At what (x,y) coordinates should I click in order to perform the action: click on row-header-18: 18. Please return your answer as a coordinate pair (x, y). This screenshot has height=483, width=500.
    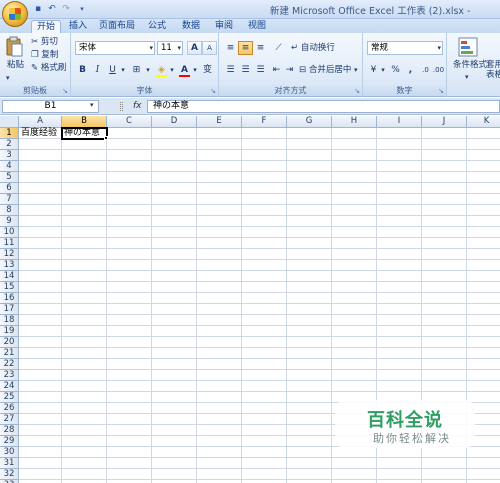
    Looking at the image, I should click on (9, 320).